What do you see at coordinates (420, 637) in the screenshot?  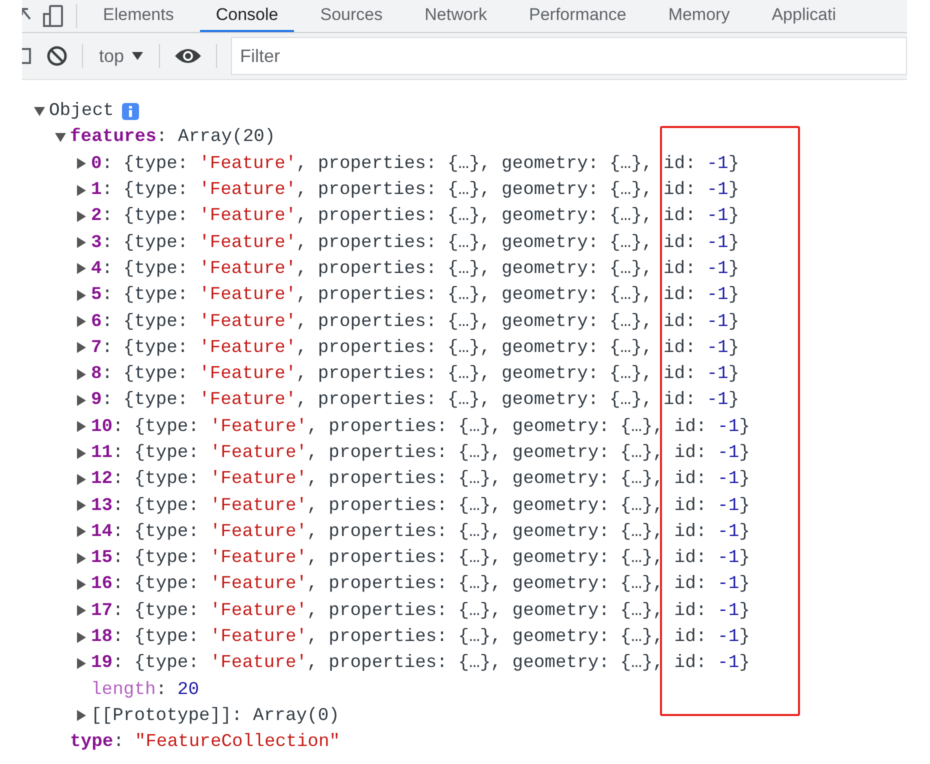 I see `console-entry: 18: {type: 'Feature', properties: {…}, geometry: {…}, id: -1}` at bounding box center [420, 637].